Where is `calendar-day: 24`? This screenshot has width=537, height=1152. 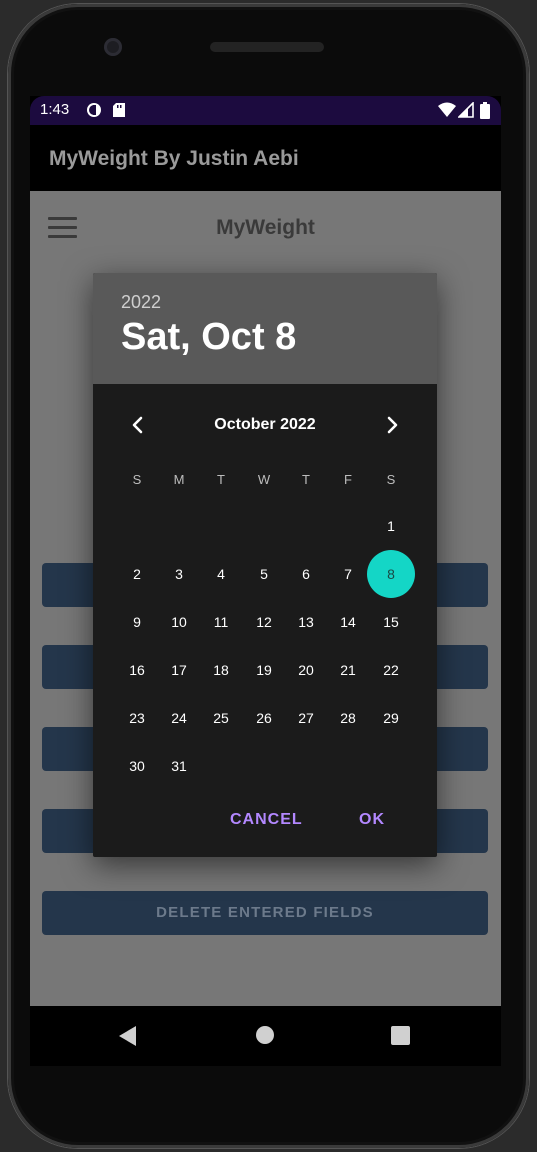 calendar-day: 24 is located at coordinates (179, 718).